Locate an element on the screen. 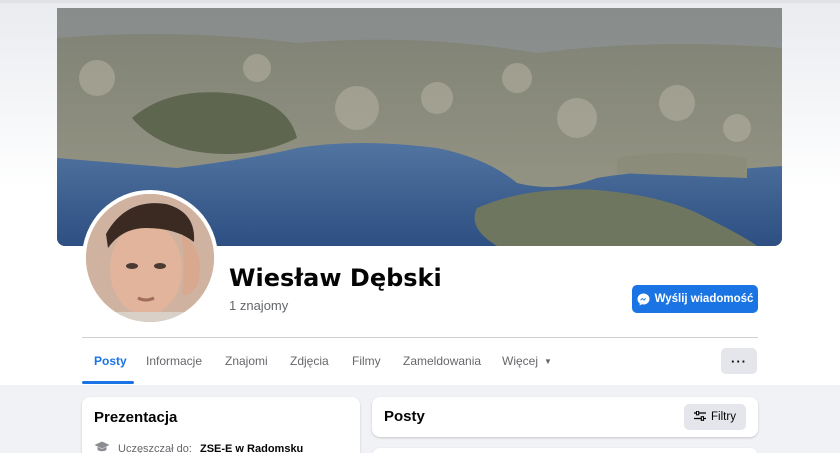 The height and width of the screenshot is (453, 840). tab-znajomi: Znajomi is located at coordinates (246, 361).